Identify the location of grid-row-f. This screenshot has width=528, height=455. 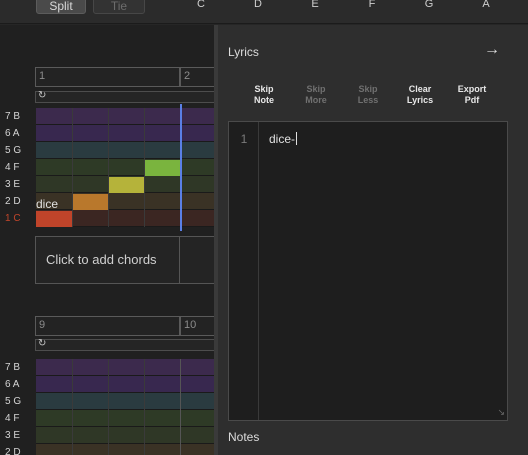
(126, 167).